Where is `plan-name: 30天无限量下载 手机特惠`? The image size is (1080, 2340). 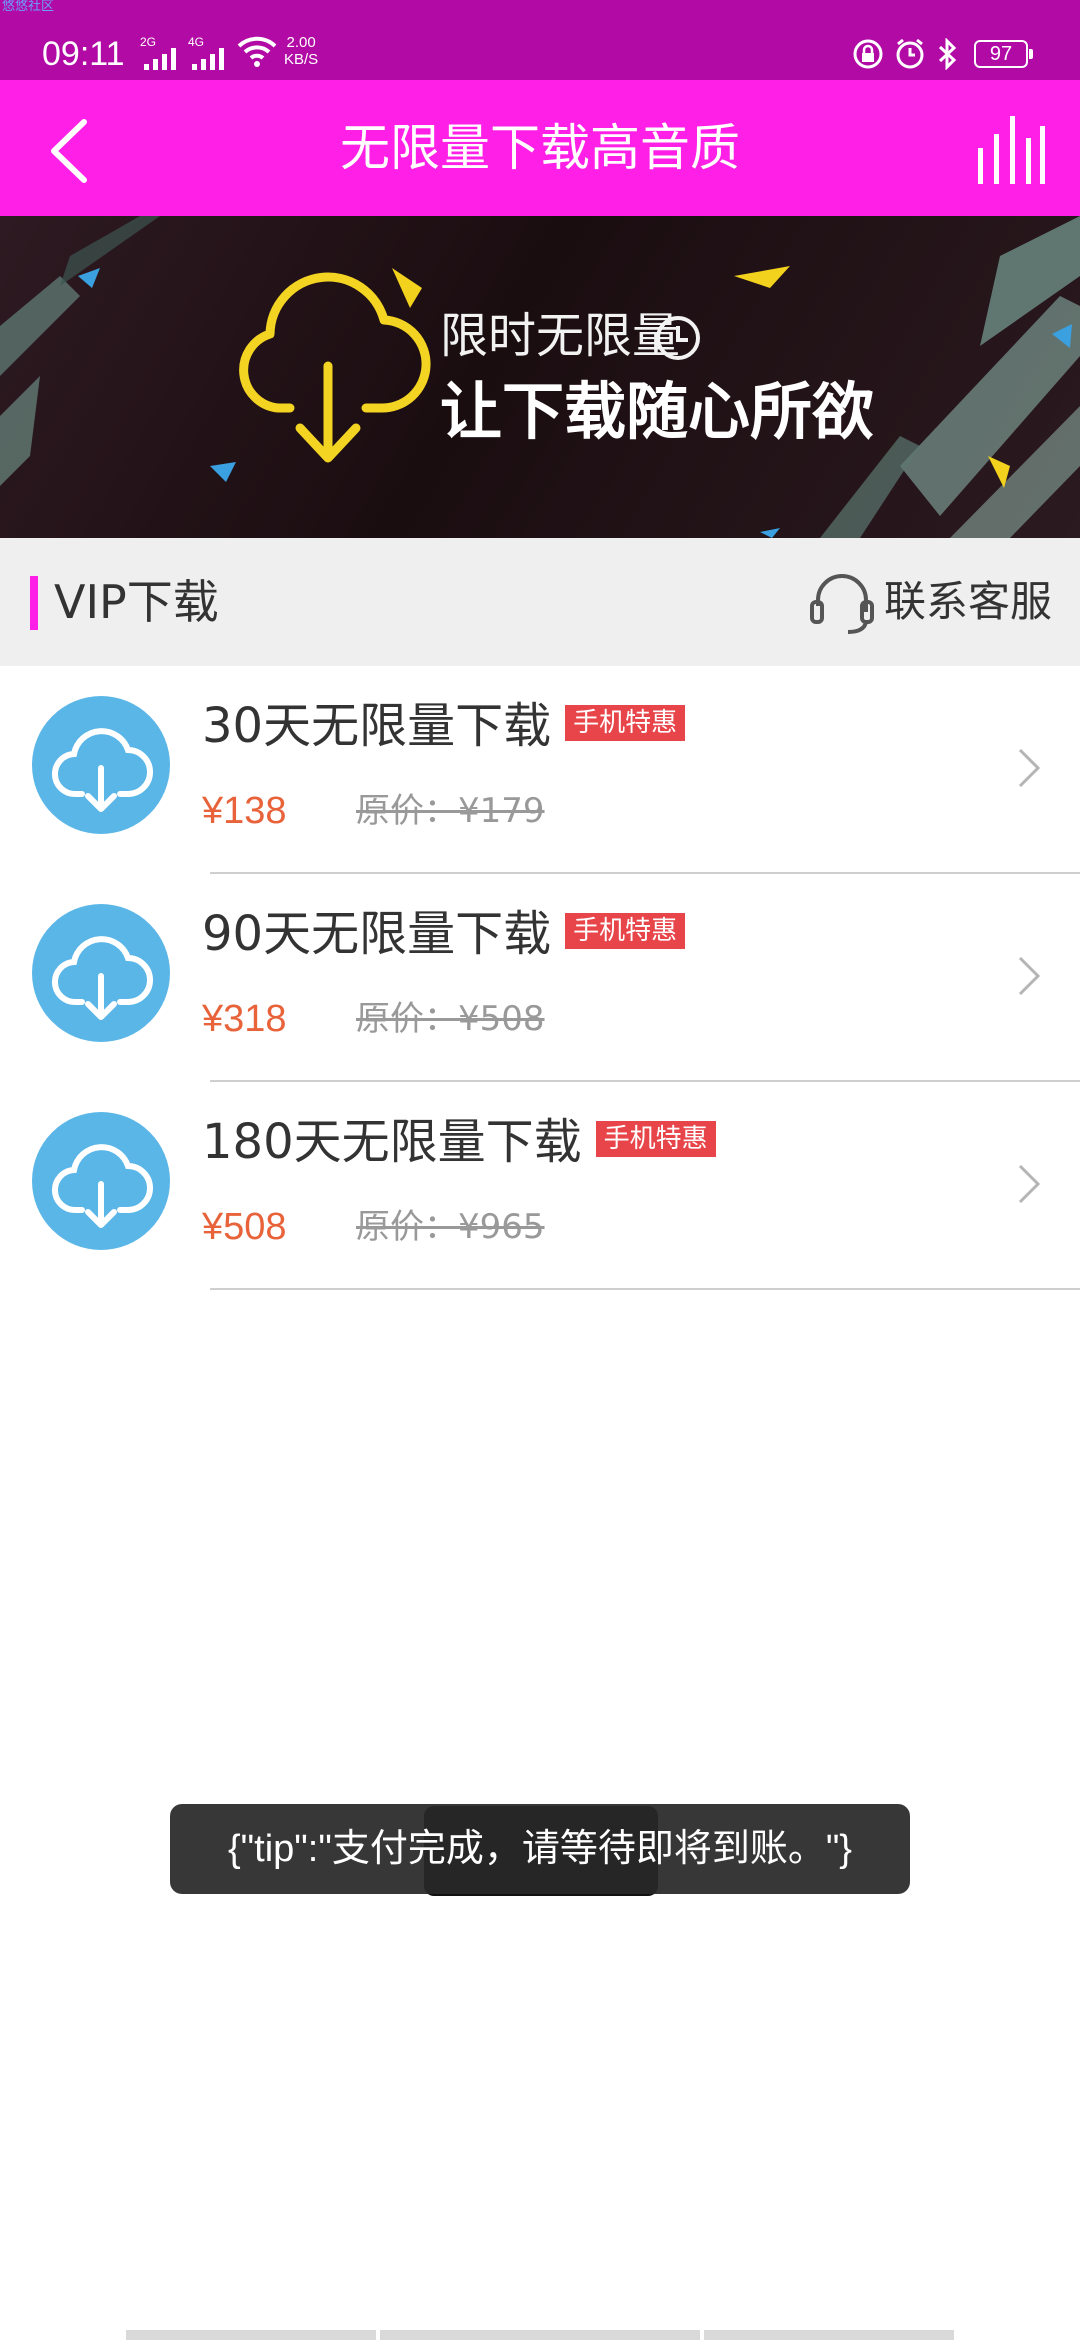 plan-name: 30天无限量下载 手机特惠 is located at coordinates (444, 726).